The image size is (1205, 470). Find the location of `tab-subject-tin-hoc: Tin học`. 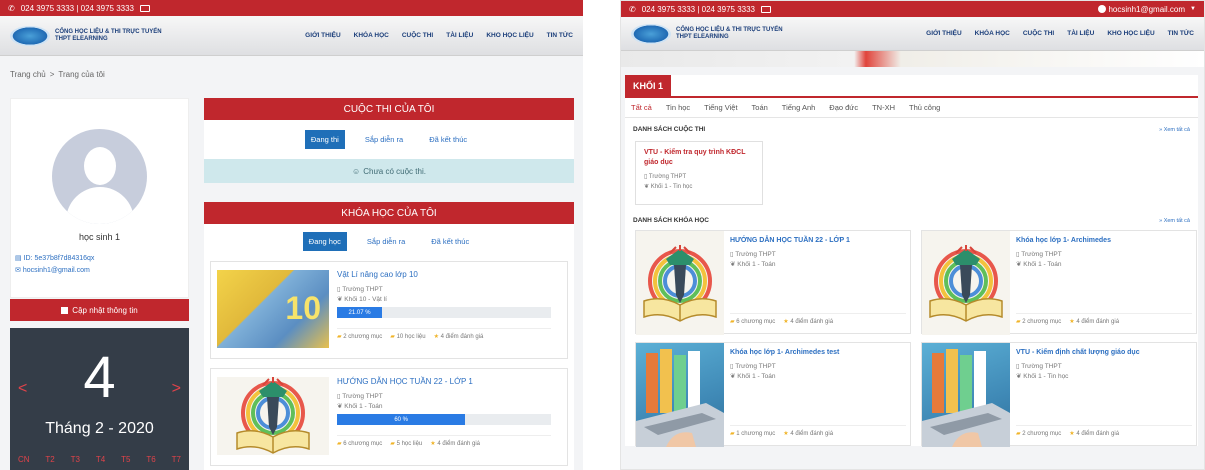

tab-subject-tin-hoc: Tin học is located at coordinates (678, 107).